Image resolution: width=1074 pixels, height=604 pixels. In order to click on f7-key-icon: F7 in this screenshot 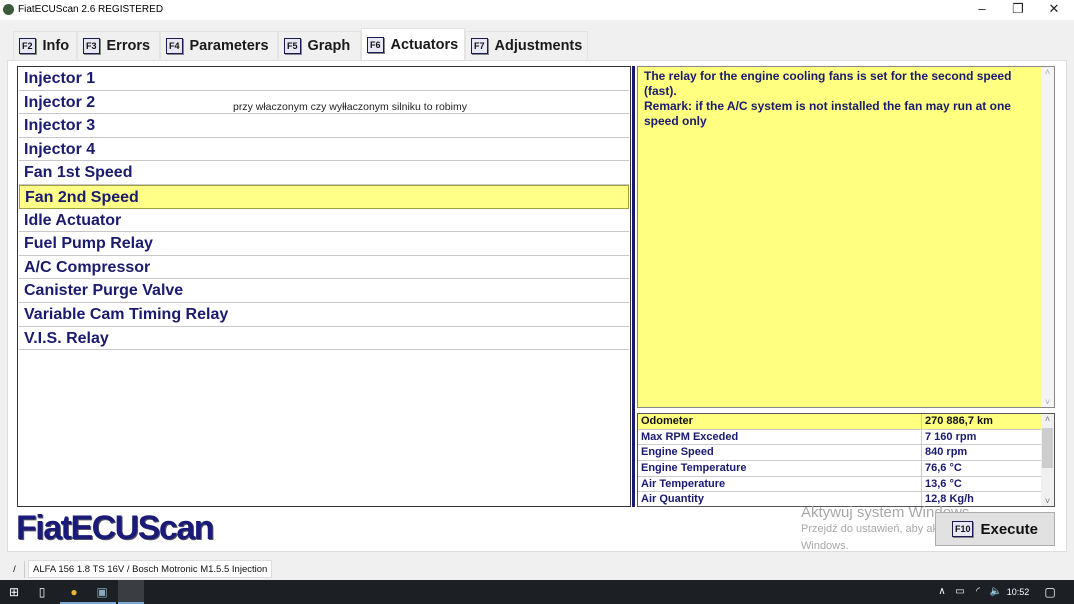, I will do `click(479, 45)`.